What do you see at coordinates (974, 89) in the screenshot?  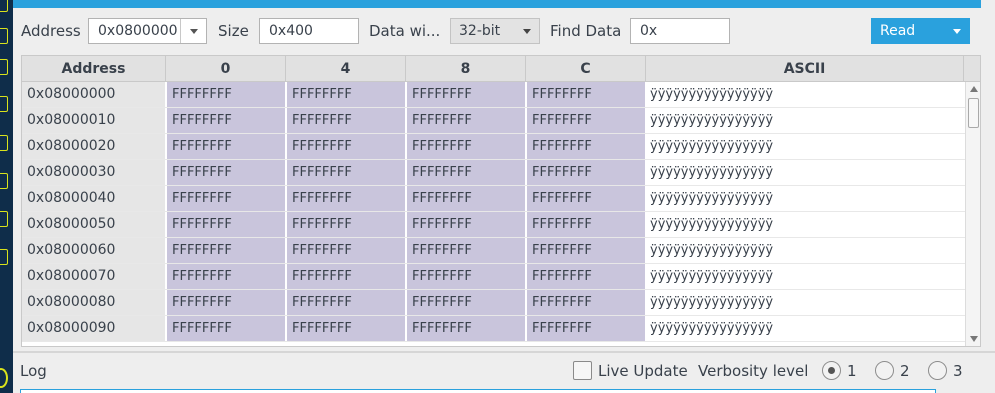 I see `scroll-up-icon` at bounding box center [974, 89].